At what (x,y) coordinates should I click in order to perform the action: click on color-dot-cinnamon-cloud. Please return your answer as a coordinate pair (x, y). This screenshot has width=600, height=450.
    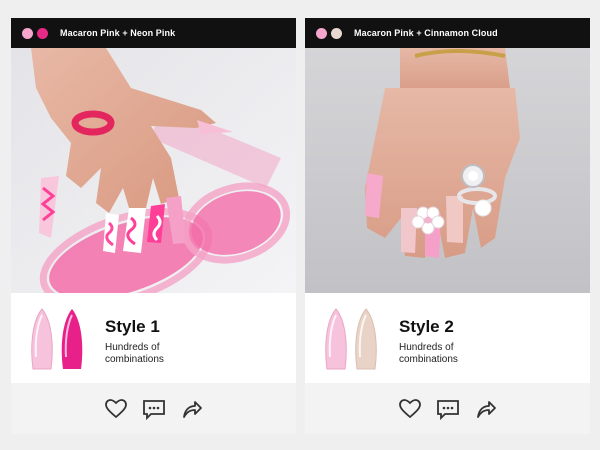
    Looking at the image, I should click on (336, 33).